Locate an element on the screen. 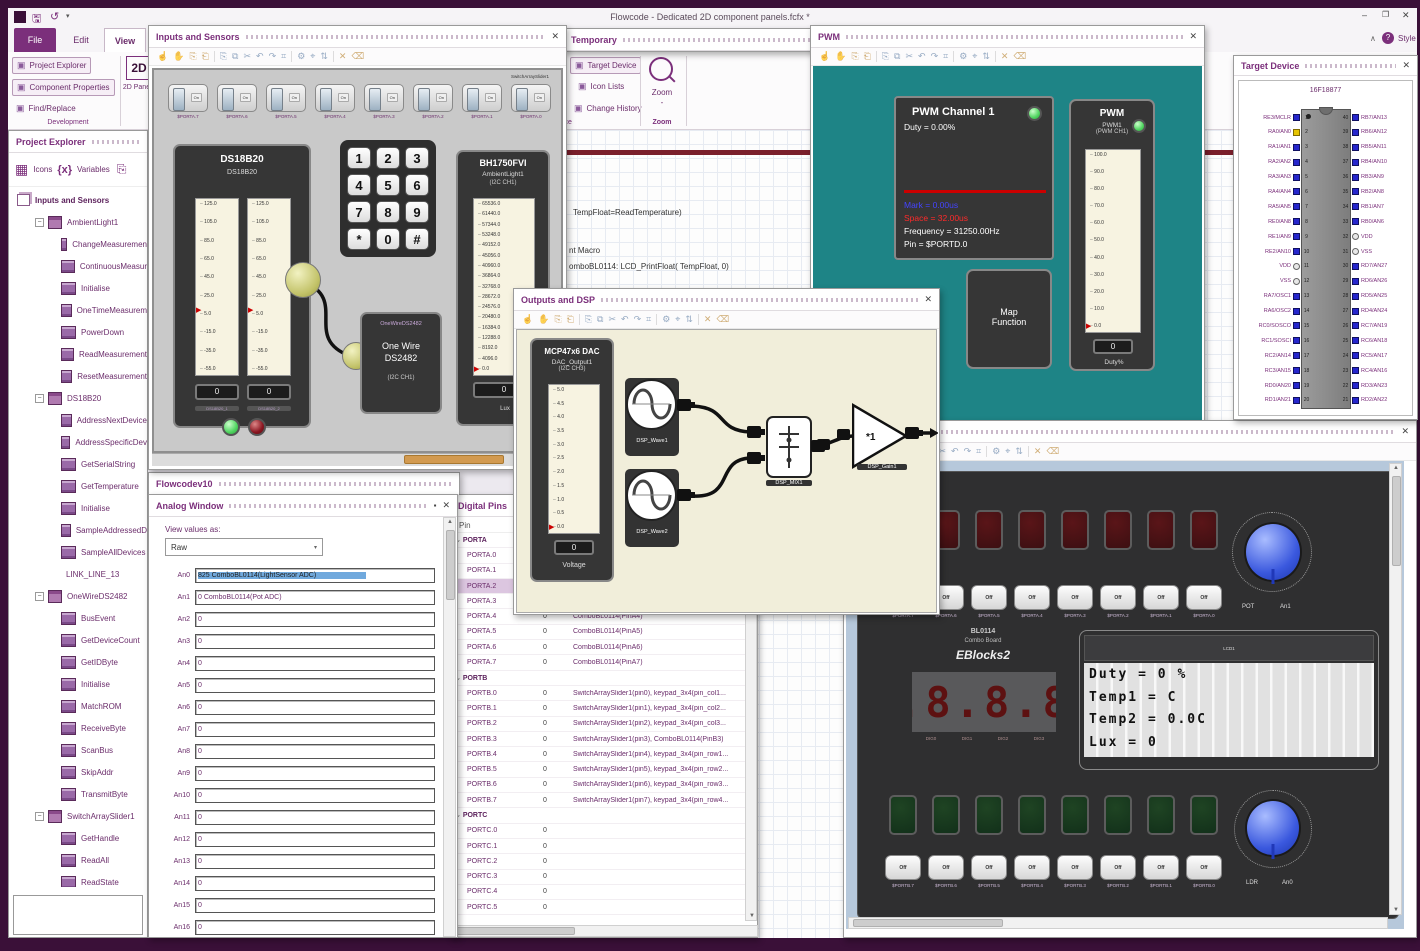 The height and width of the screenshot is (951, 1420). toolbar-icon: ⎘ is located at coordinates (192, 56).